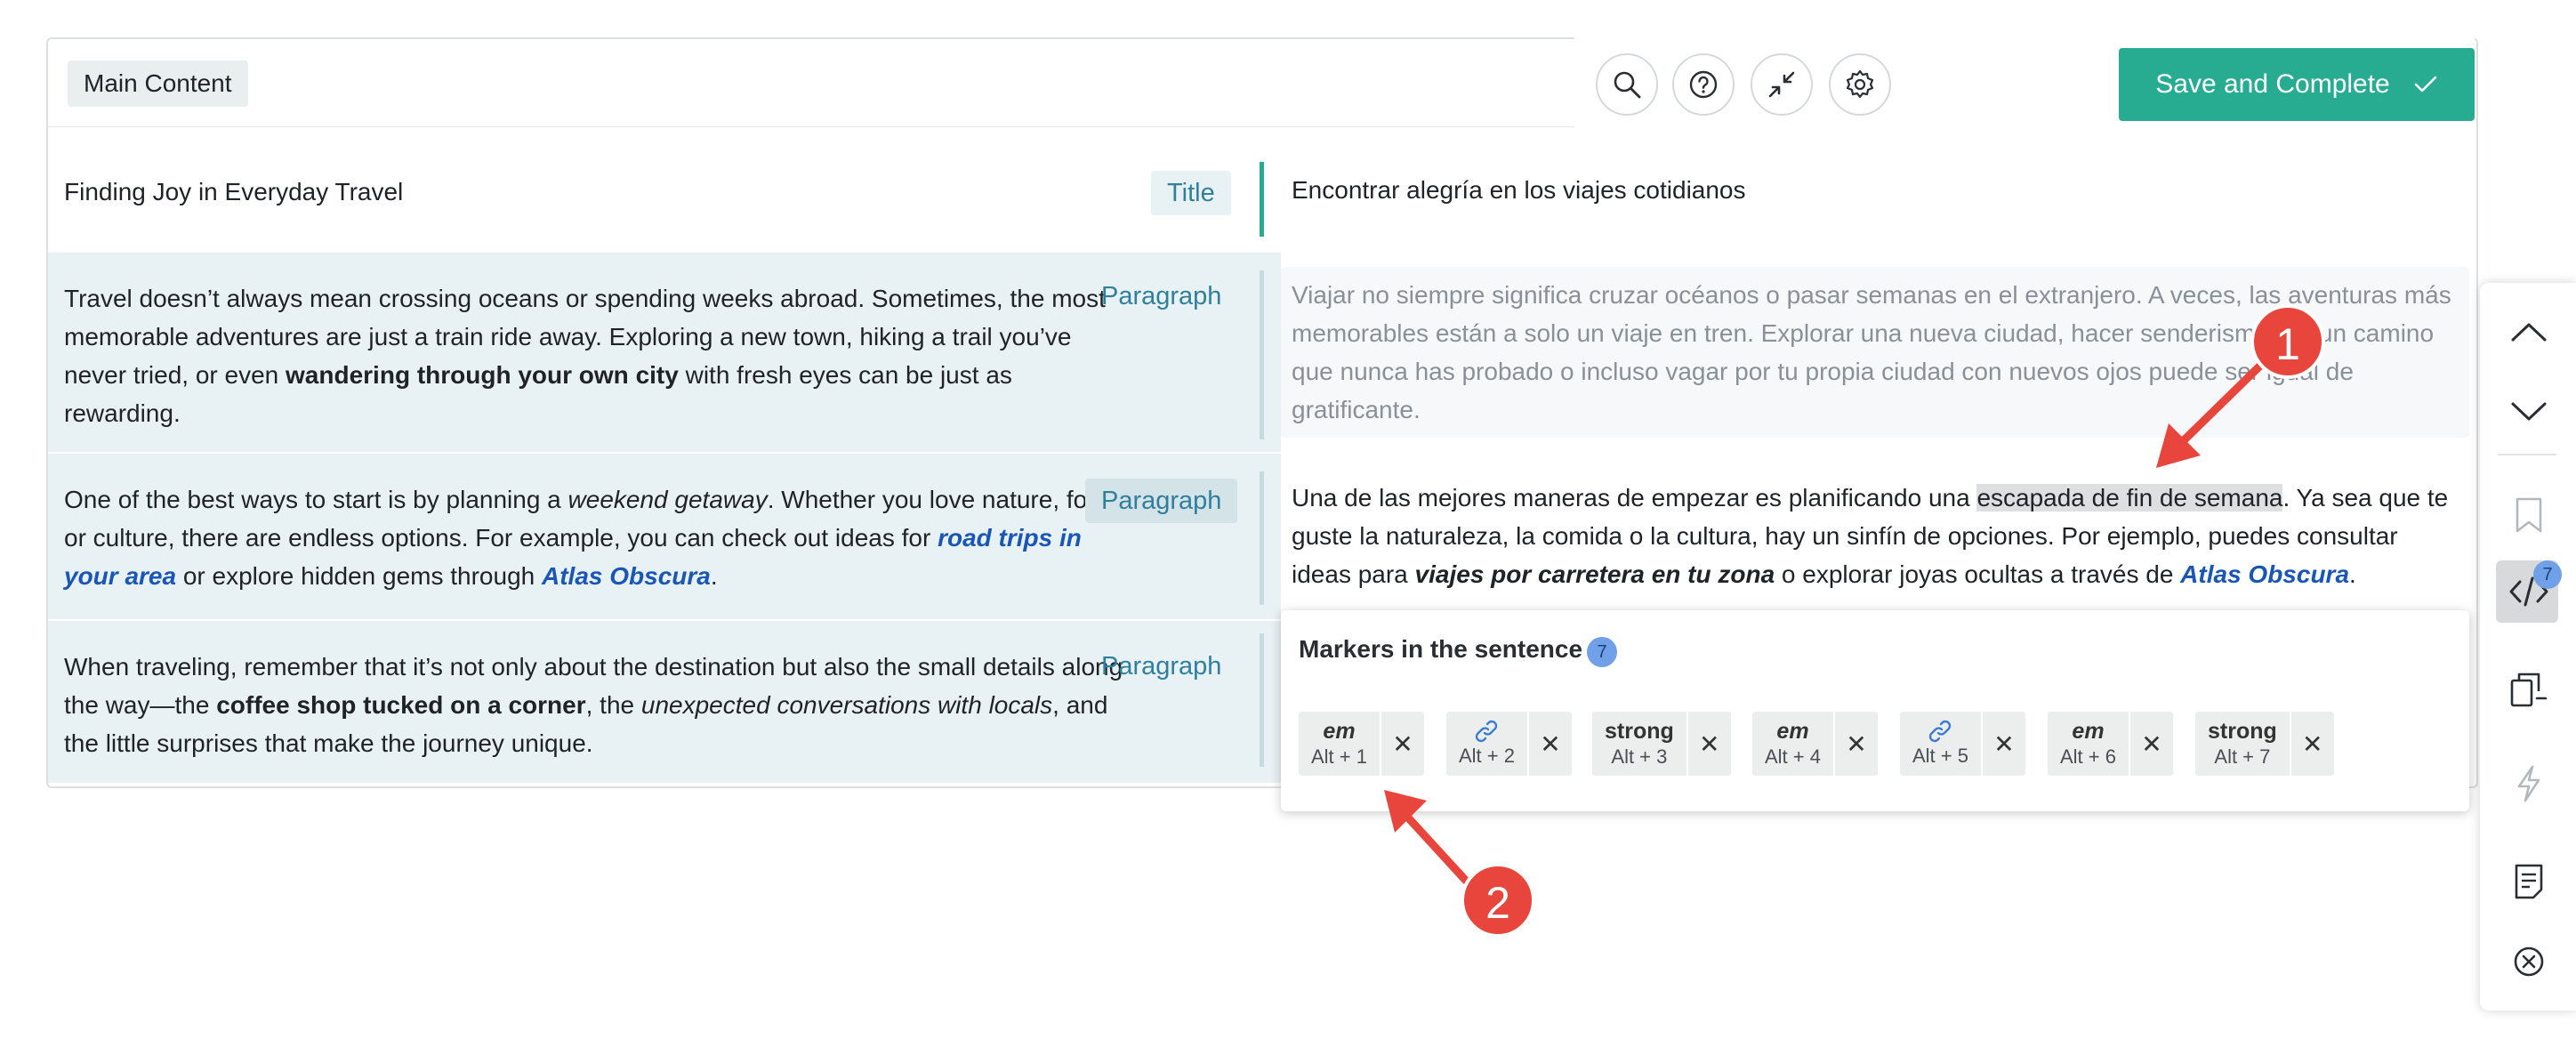 Image resolution: width=2576 pixels, height=1039 pixels. I want to click on callout-1-label: 1, so click(2287, 344).